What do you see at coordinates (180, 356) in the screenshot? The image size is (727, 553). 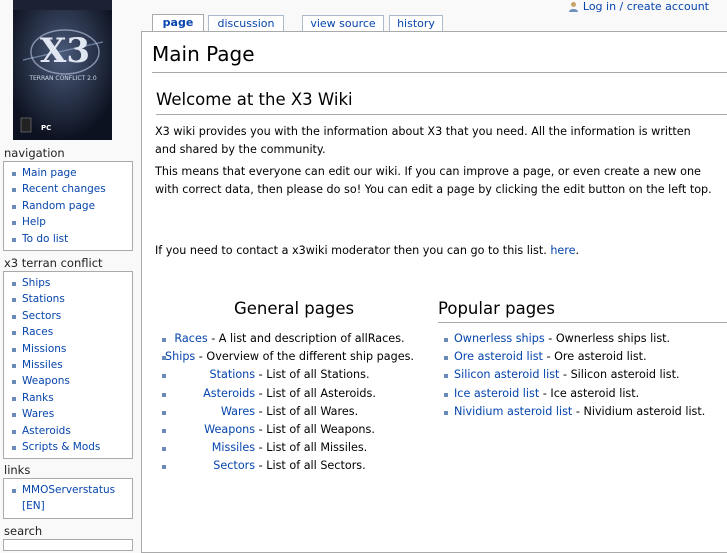 I see `general-link: Ships` at bounding box center [180, 356].